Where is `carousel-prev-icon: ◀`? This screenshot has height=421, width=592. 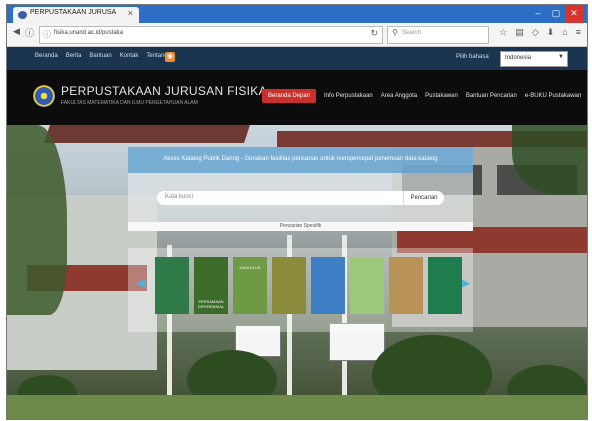
carousel-prev-icon: ◀ is located at coordinates (141, 283).